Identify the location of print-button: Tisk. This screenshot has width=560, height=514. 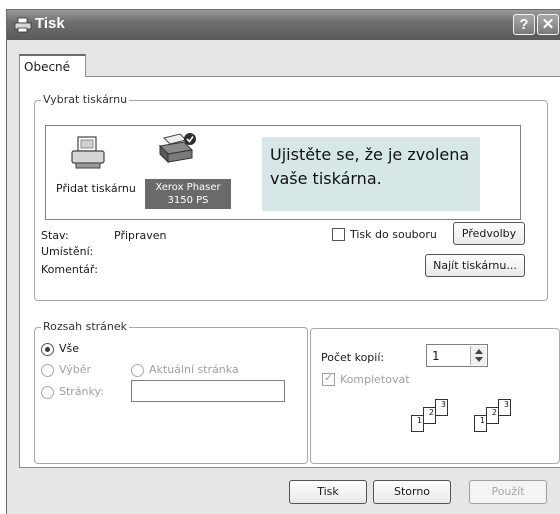
(328, 492).